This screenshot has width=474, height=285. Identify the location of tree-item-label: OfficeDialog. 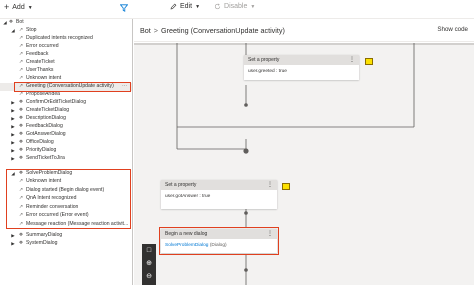
(40, 142).